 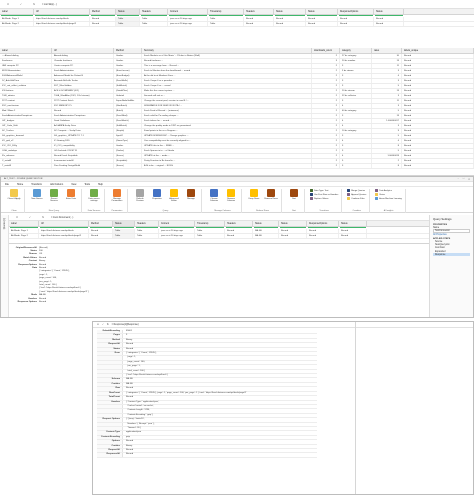 What do you see at coordinates (128, 136) in the screenshot?
I see `table-cell: Sym02` at bounding box center [128, 136].